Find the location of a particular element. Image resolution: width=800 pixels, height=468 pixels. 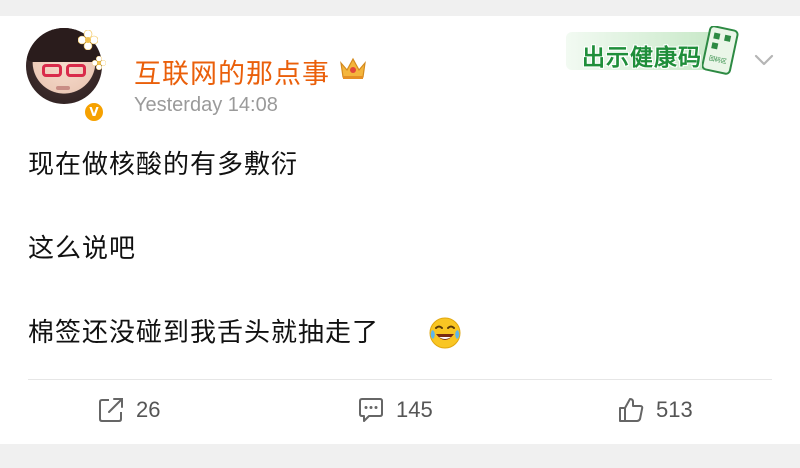

repost-button: 26 is located at coordinates (128, 410).